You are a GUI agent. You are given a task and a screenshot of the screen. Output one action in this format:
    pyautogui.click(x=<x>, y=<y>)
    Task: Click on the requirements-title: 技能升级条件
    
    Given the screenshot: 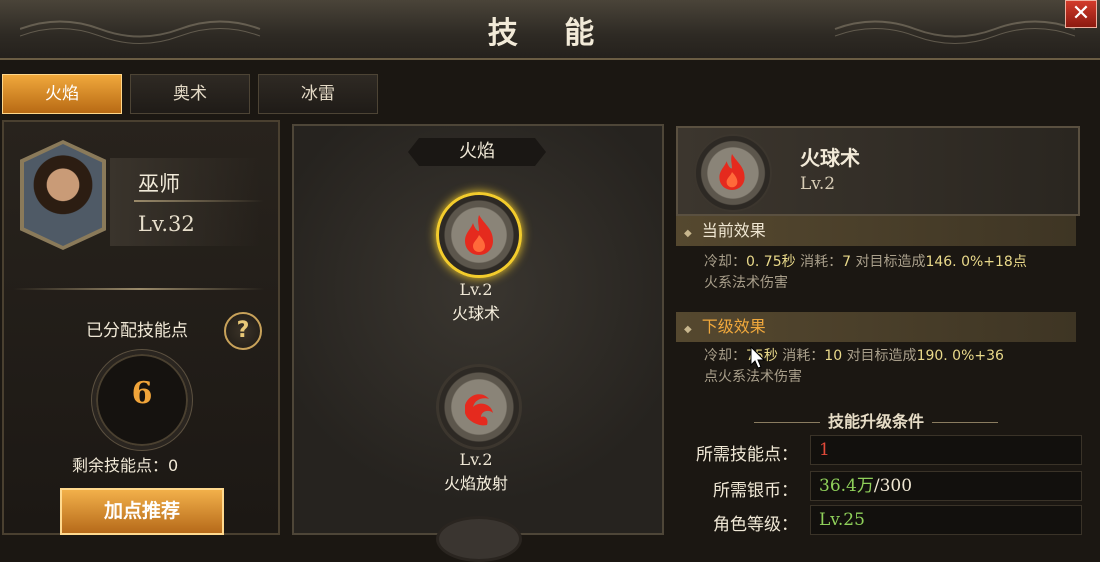 What is the action you would take?
    pyautogui.click(x=876, y=420)
    